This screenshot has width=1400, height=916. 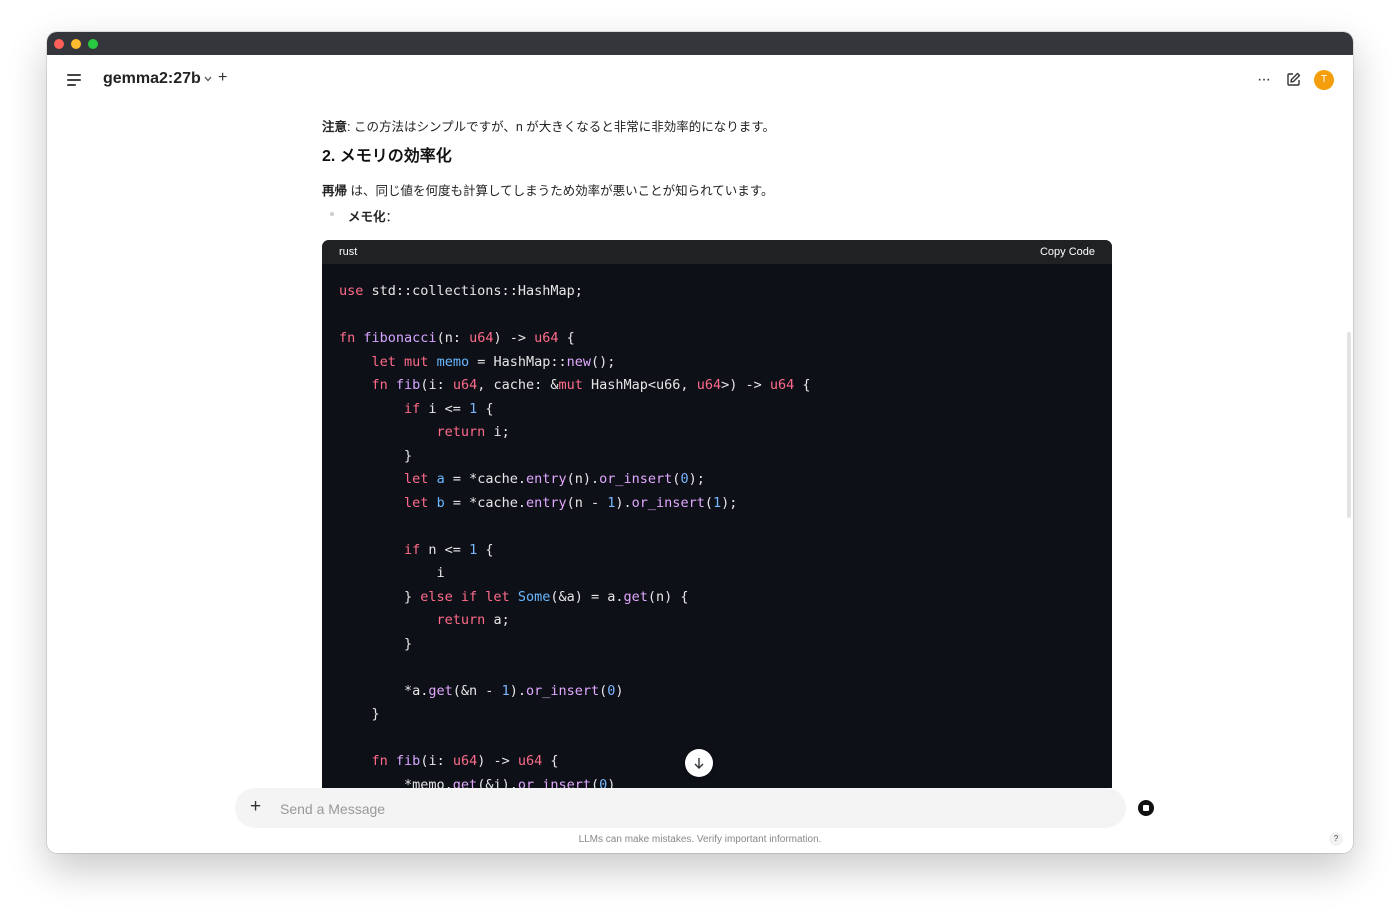 I want to click on scrollbar, so click(x=1349, y=425).